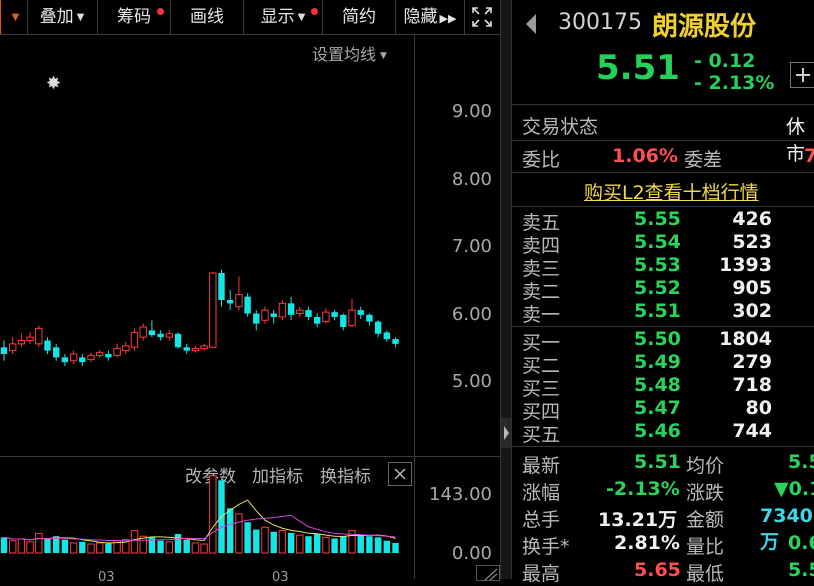 The width and height of the screenshot is (814, 586). I want to click on order-book-row: 买二 5.49 279, so click(663, 364).